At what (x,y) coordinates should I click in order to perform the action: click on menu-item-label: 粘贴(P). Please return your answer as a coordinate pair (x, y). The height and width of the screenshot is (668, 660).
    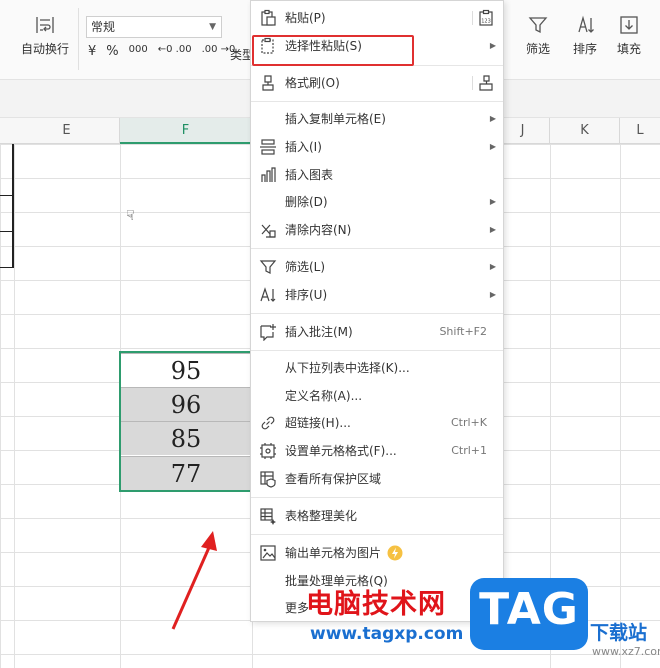
    Looking at the image, I should click on (305, 18).